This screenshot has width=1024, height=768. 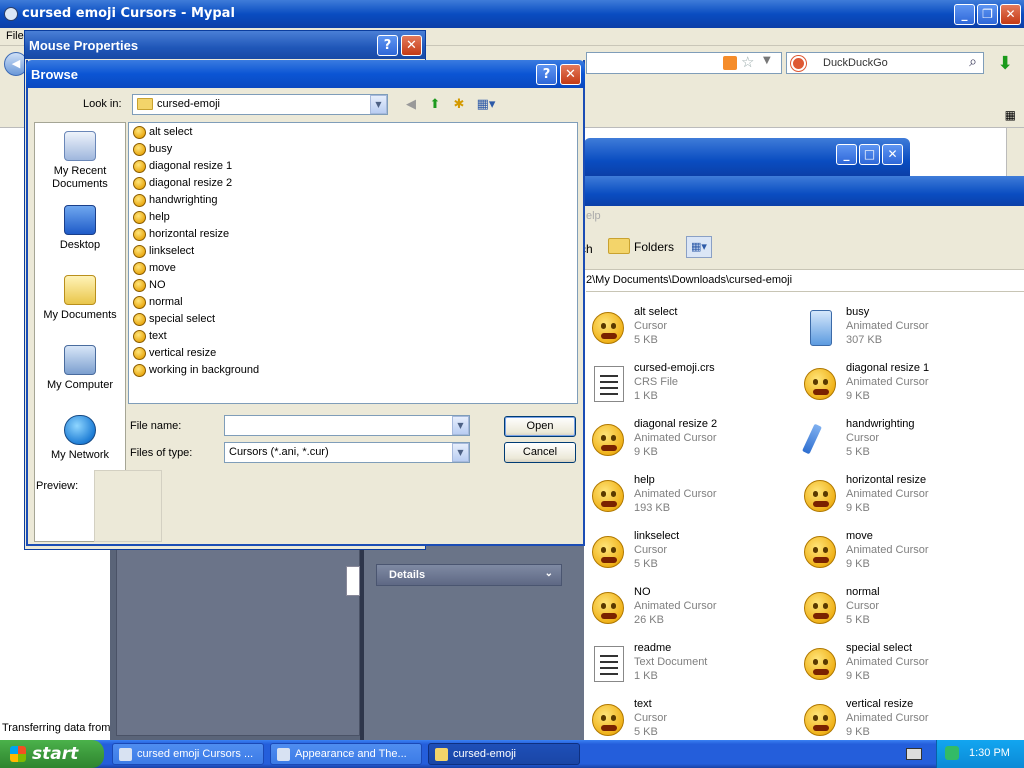 I want to click on details-section: Details ⌄, so click(x=469, y=575).